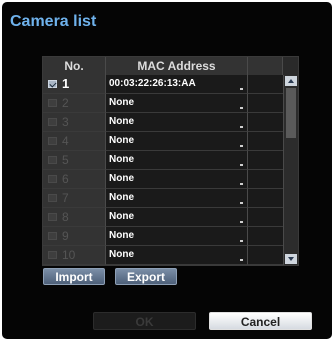 The image size is (334, 341). Describe the element at coordinates (74, 198) in the screenshot. I see `row-number-cell: 7` at that location.